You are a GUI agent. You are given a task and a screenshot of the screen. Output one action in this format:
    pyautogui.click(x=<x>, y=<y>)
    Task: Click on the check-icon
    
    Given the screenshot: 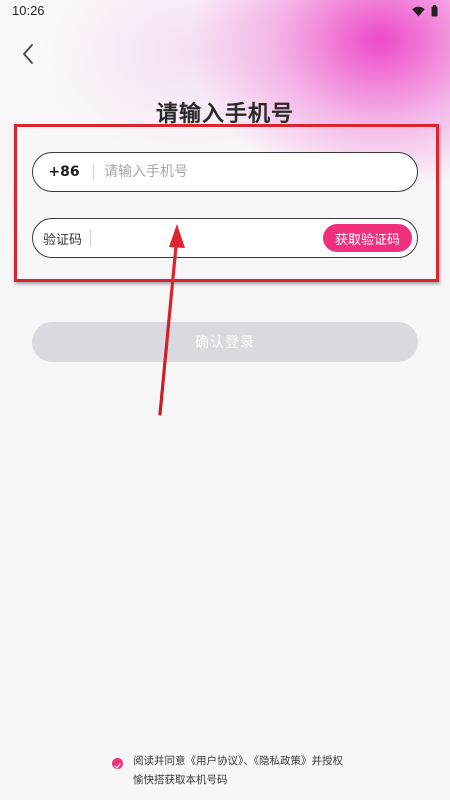 What is the action you would take?
    pyautogui.click(x=117, y=763)
    